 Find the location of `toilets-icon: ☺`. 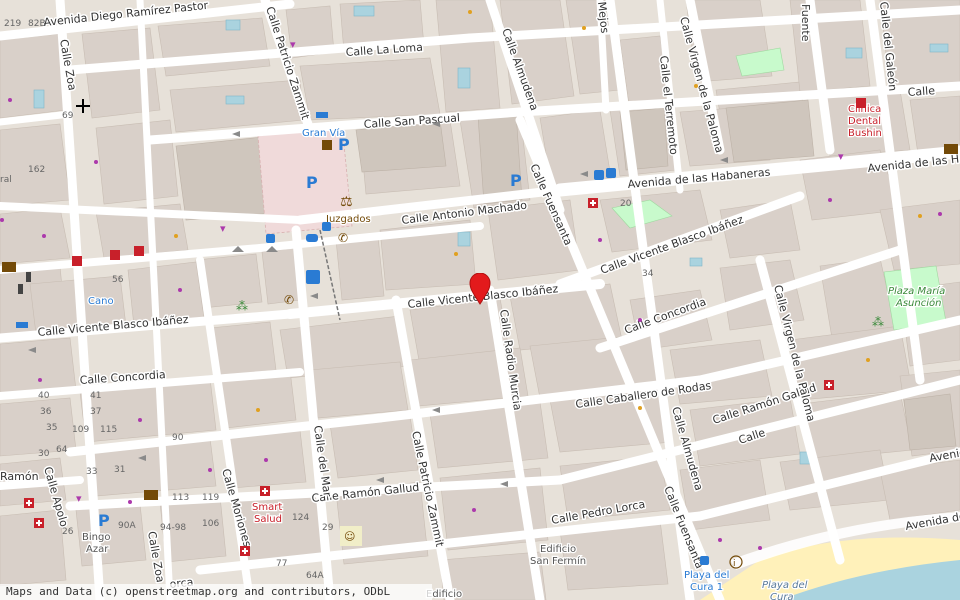

toilets-icon: ☺ is located at coordinates (351, 536).